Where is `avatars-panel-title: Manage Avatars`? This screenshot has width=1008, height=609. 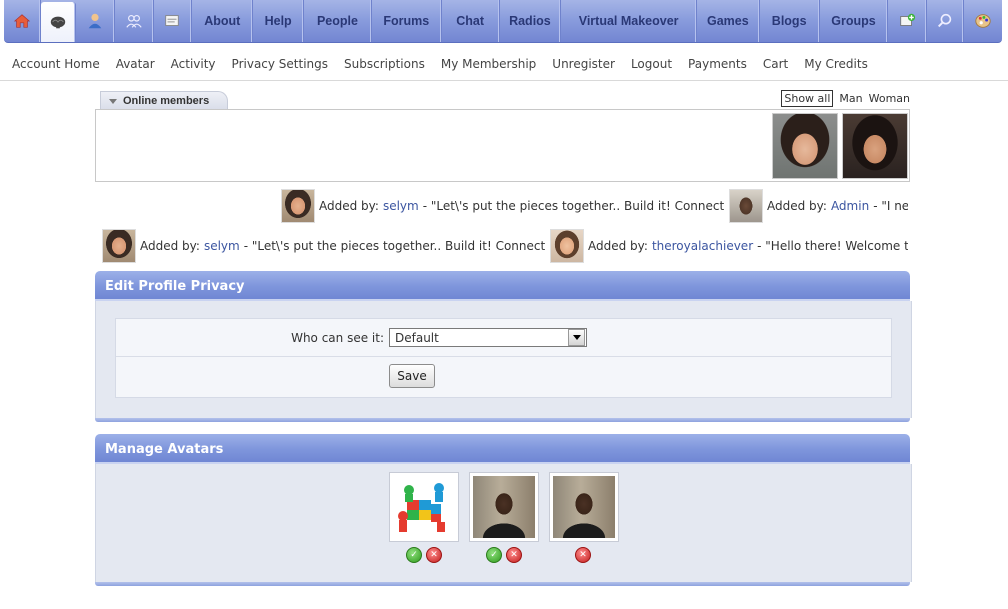 avatars-panel-title: Manage Avatars is located at coordinates (164, 449).